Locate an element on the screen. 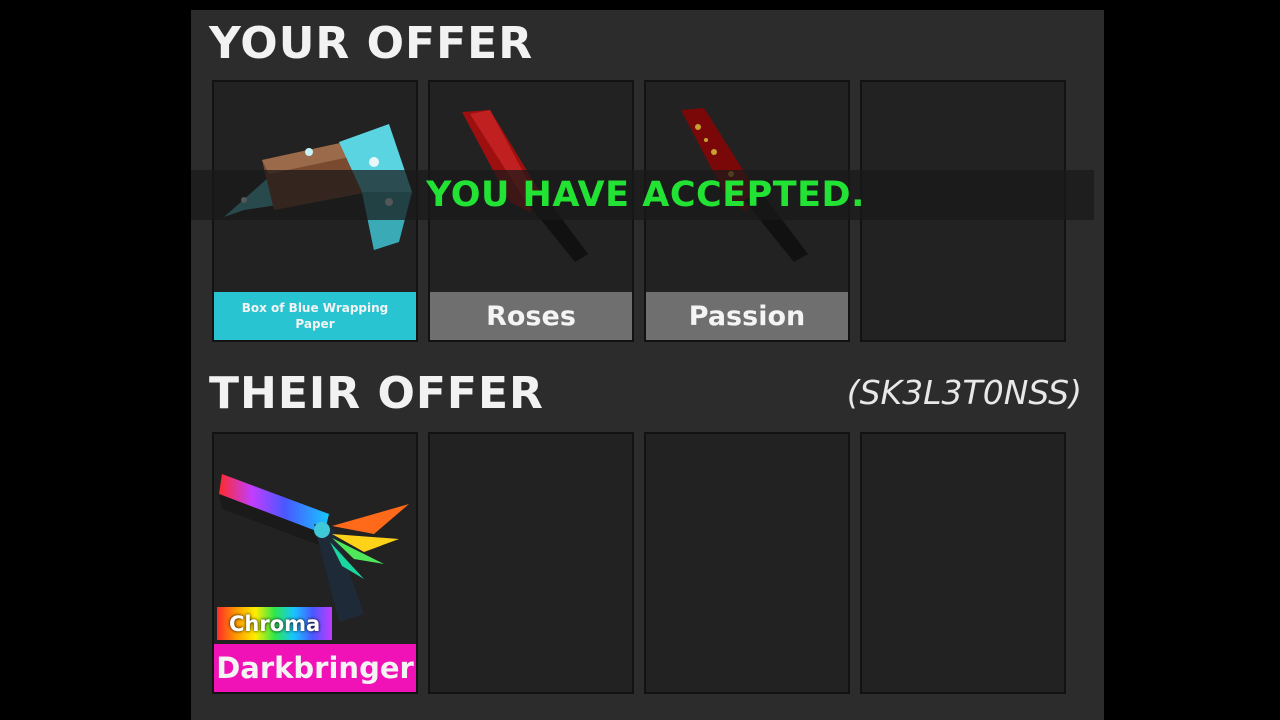  your-offer-heading: YOUR OFFER is located at coordinates (371, 43).